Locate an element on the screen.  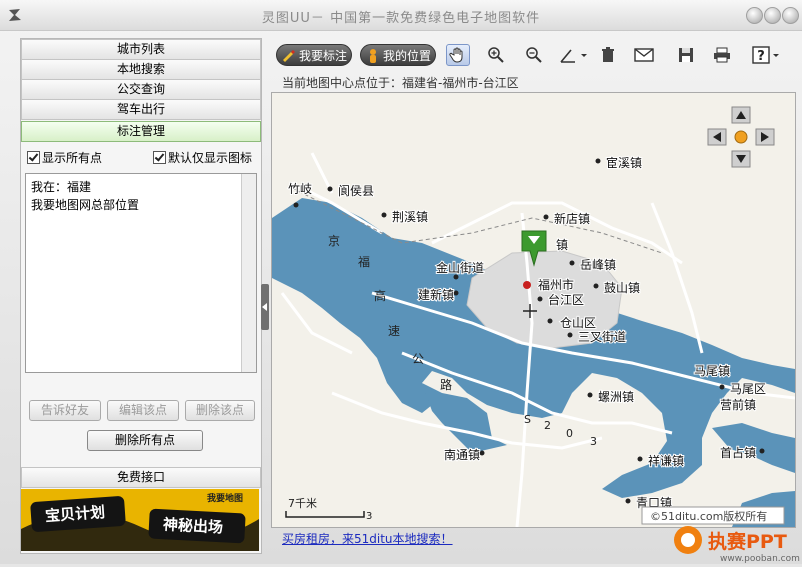
help-icon: ? is located at coordinates (765, 55).